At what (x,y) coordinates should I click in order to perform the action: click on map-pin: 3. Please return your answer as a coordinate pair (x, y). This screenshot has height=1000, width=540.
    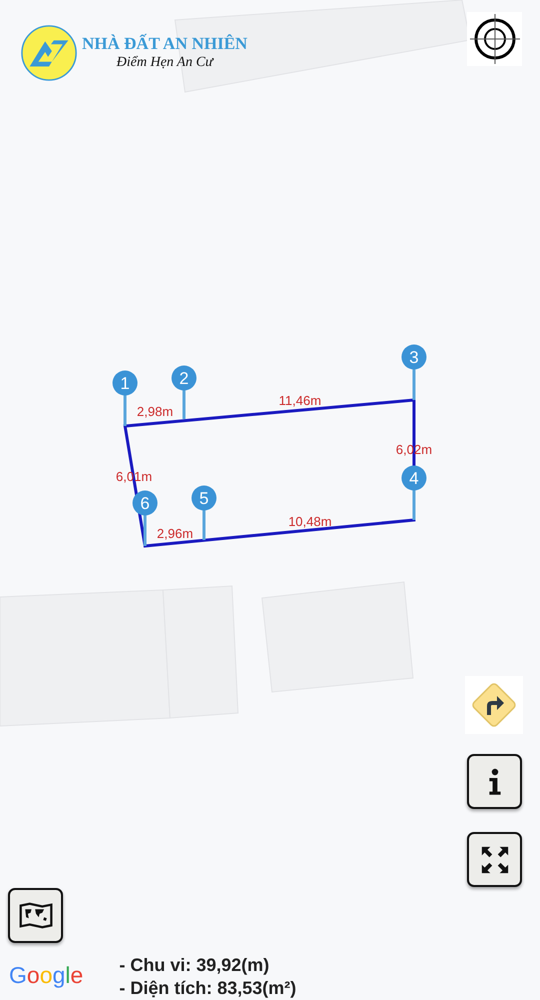
    Looking at the image, I should click on (414, 372).